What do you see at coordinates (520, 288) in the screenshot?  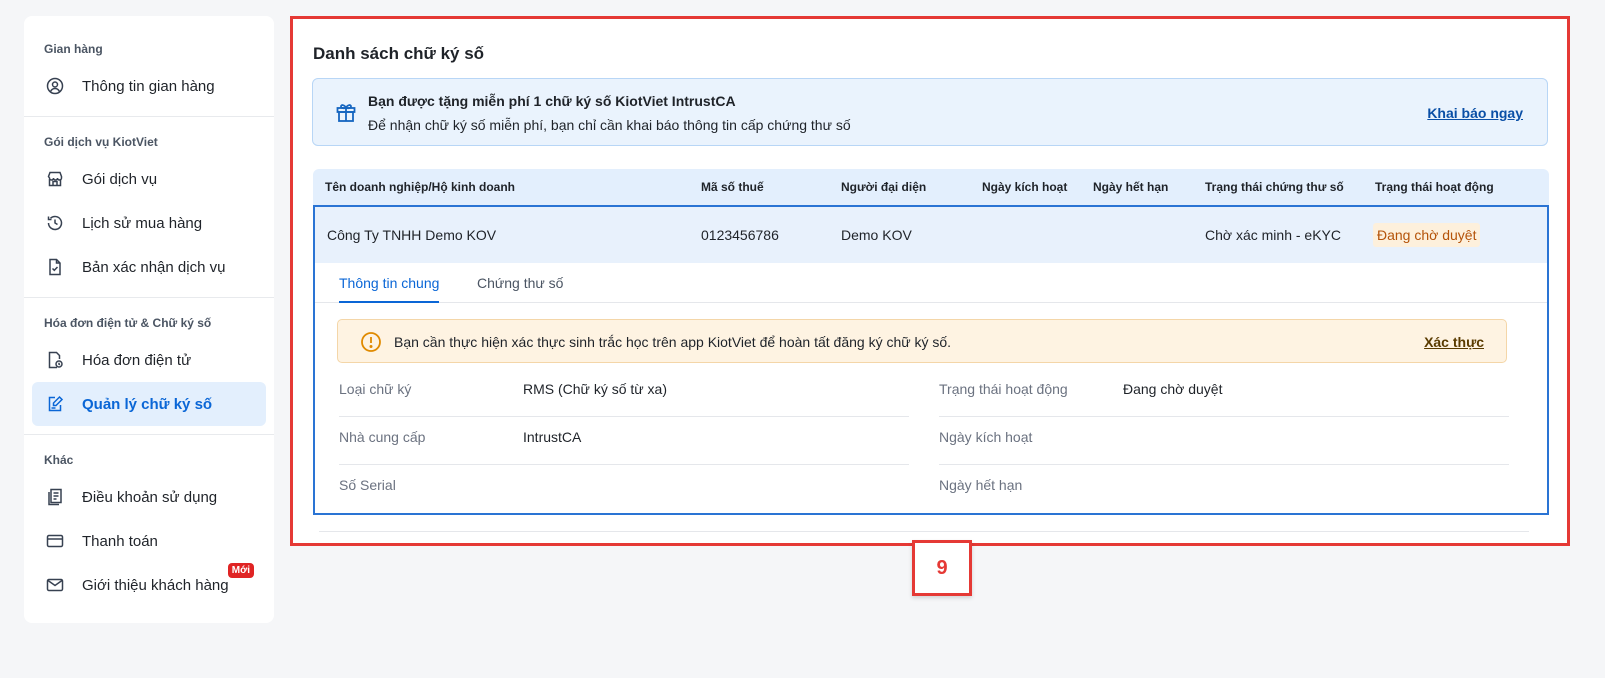 I see `tab-certificate: Chứng thư số` at bounding box center [520, 288].